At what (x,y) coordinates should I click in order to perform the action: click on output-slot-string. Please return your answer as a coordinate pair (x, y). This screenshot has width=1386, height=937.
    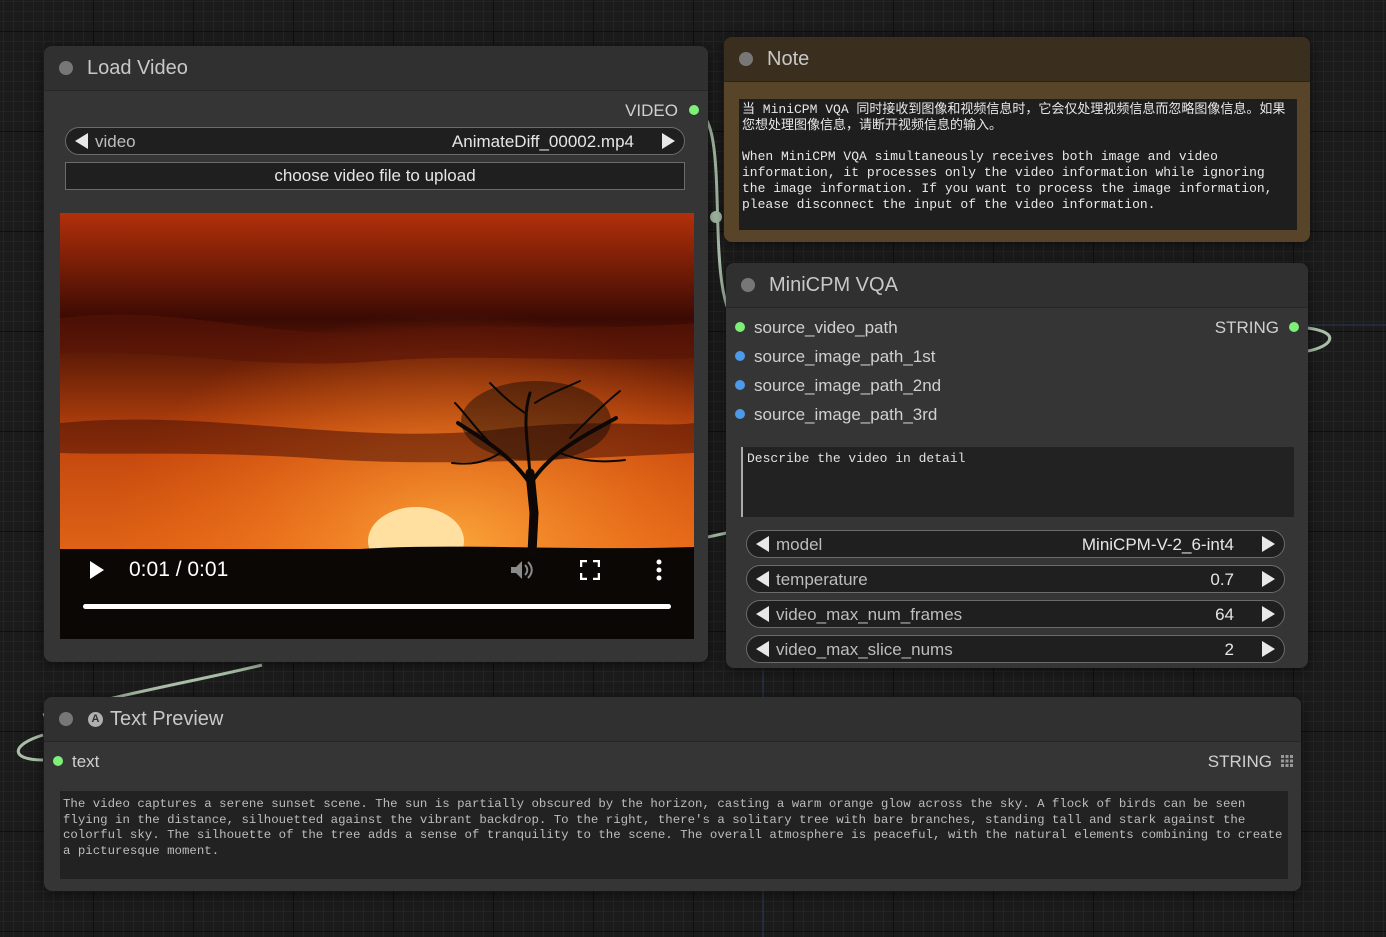
    Looking at the image, I should click on (1294, 327).